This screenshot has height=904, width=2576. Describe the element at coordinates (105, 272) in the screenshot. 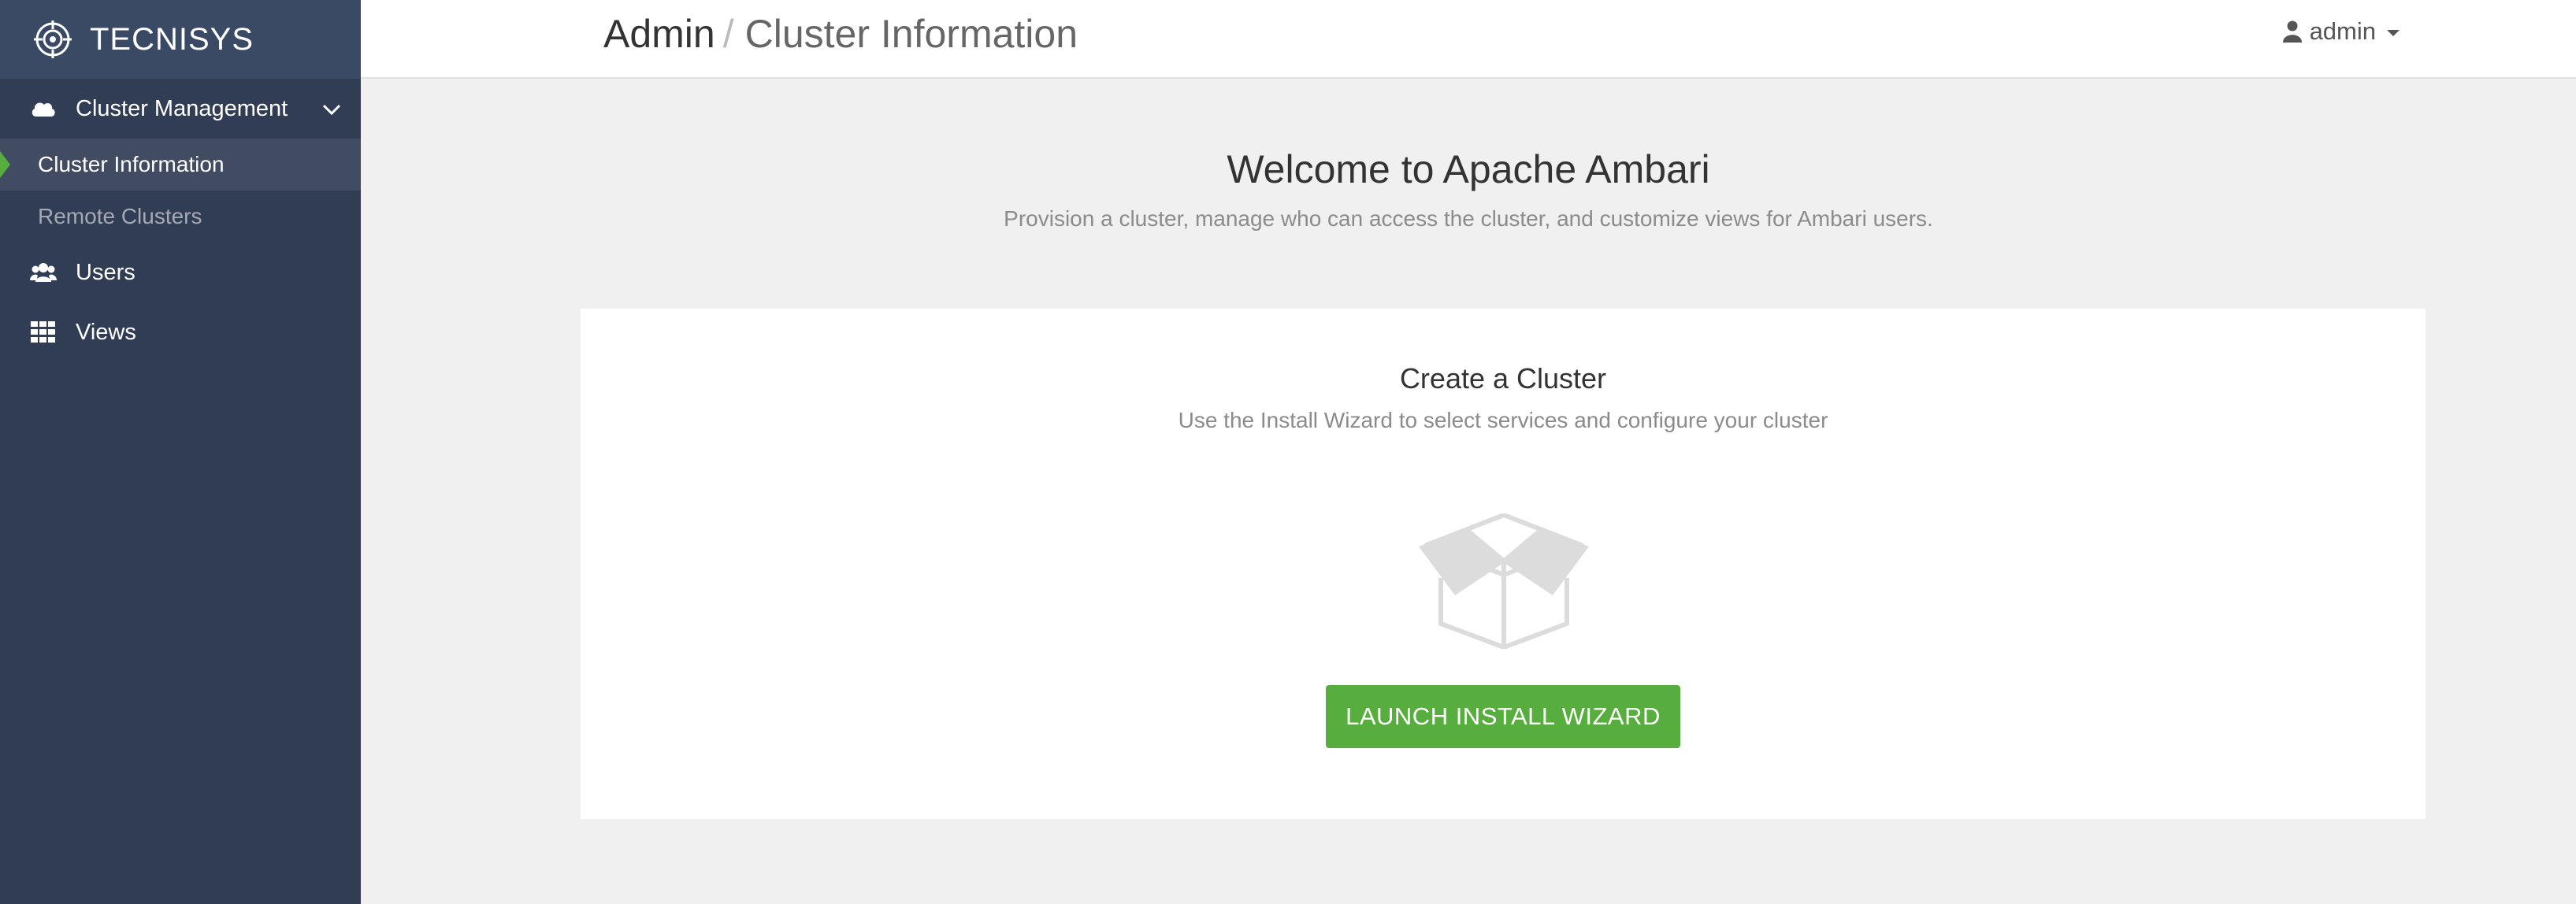

I see `sidebar-item-label: Users` at that location.